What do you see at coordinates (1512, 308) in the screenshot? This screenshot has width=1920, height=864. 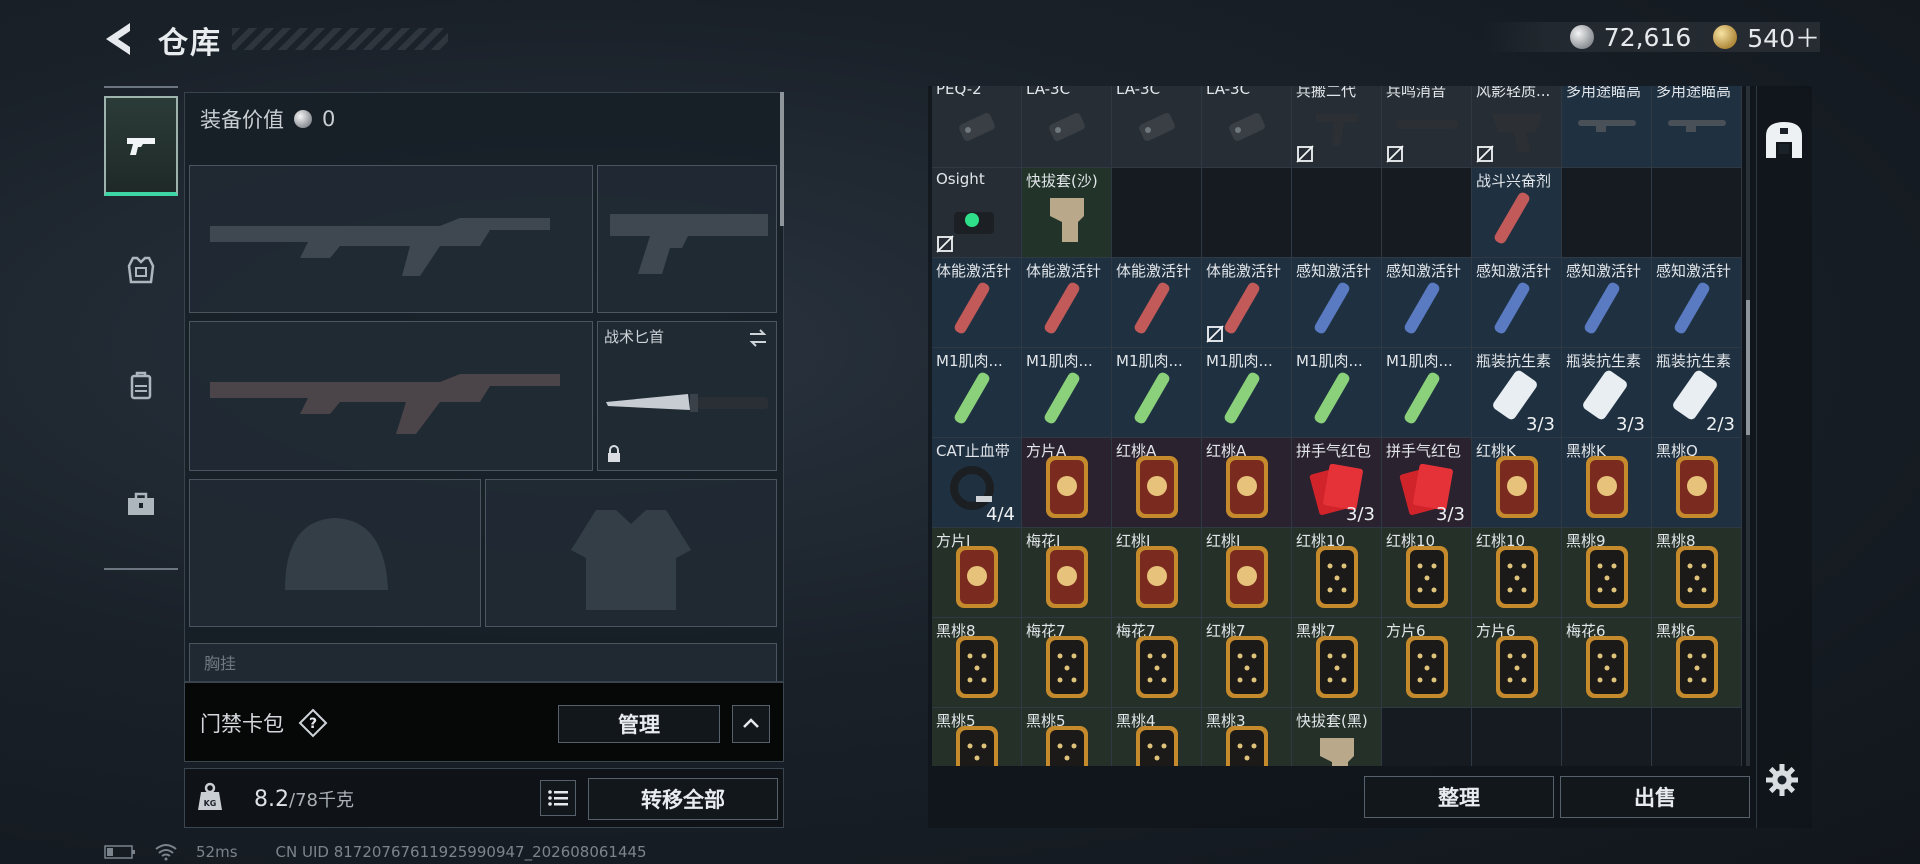 I see `injector-blue-icon` at bounding box center [1512, 308].